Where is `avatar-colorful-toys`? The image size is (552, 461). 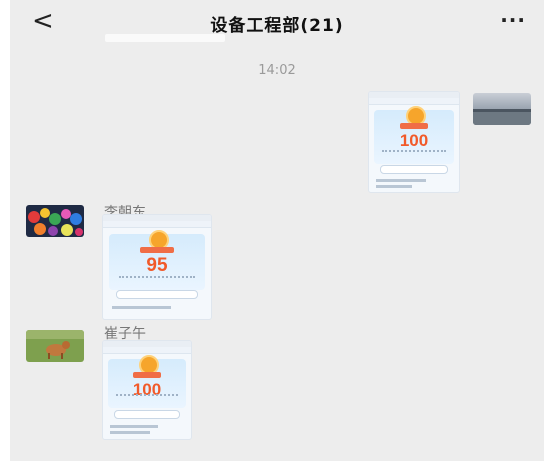
avatar-colorful-toys is located at coordinates (55, 221).